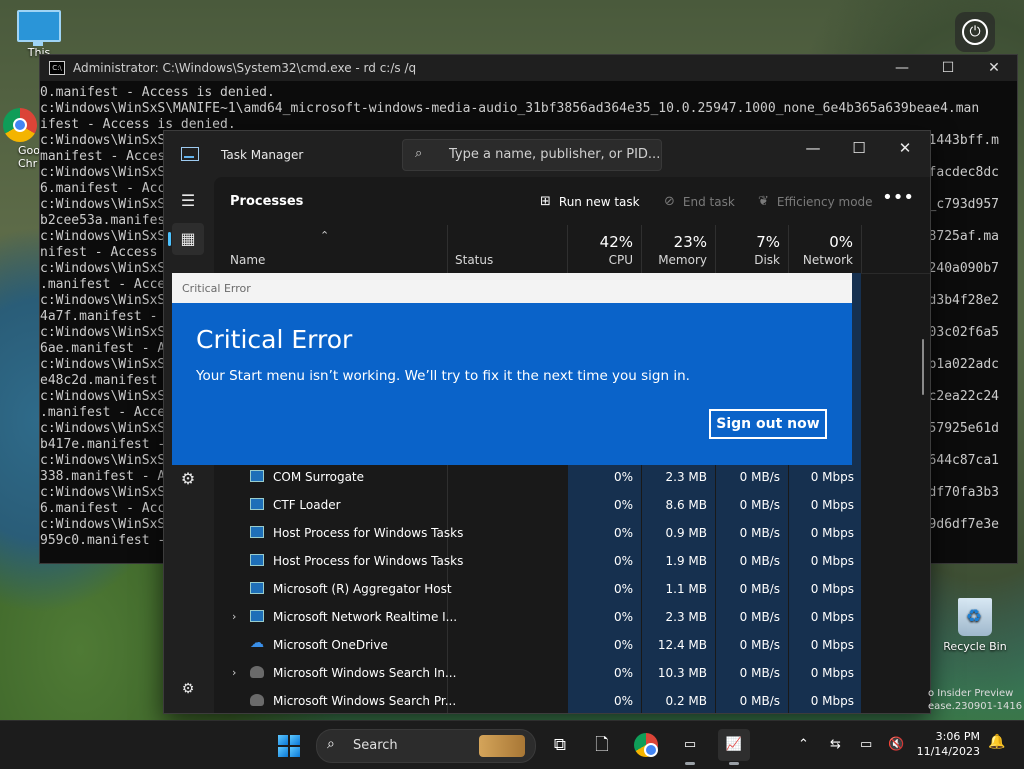  I want to click on column-disk: 7% Disk, so click(752, 249).